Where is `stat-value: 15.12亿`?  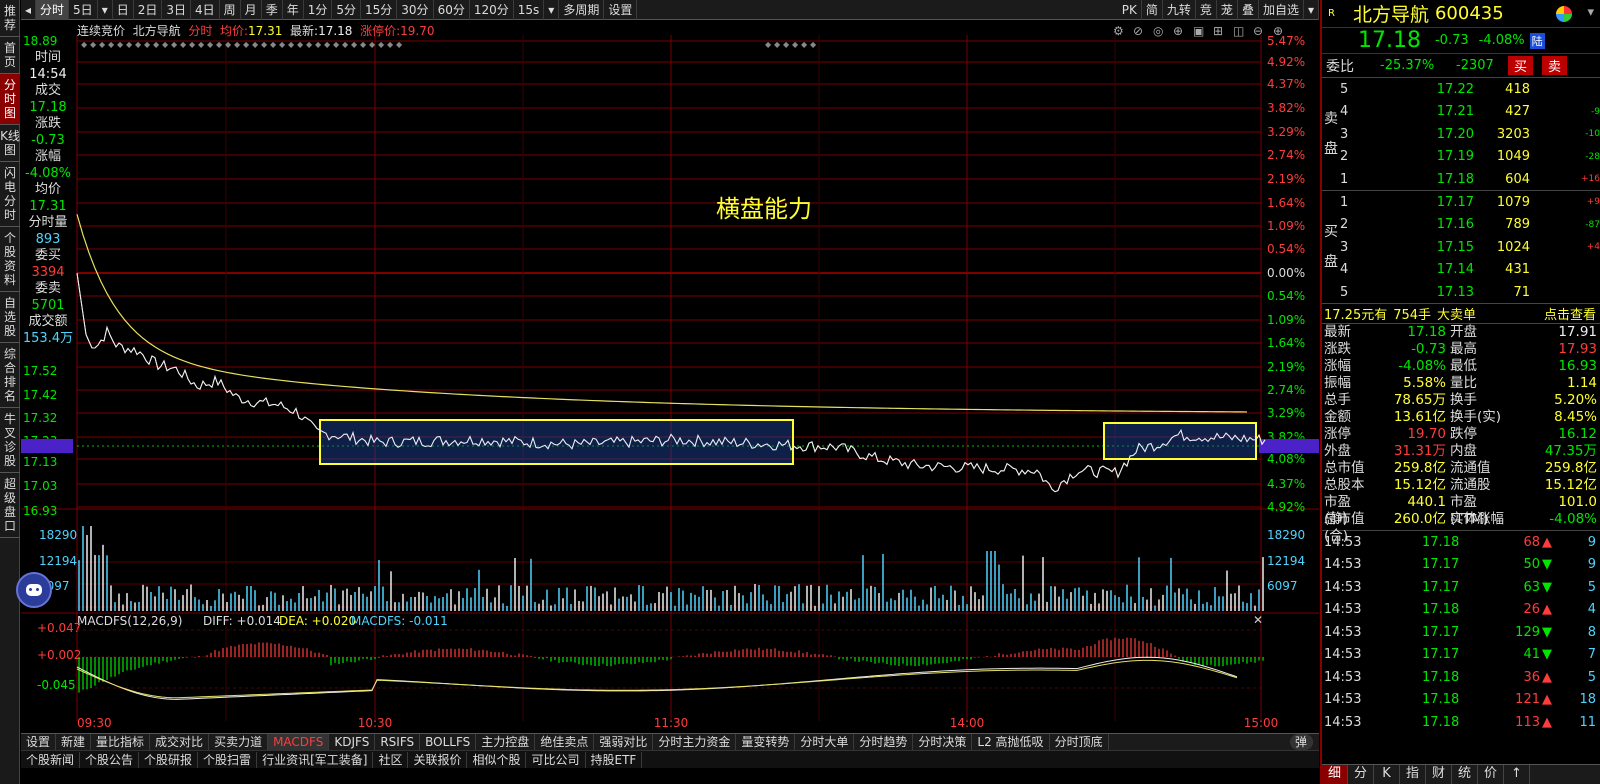
stat-value: 15.12亿 is located at coordinates (1570, 485).